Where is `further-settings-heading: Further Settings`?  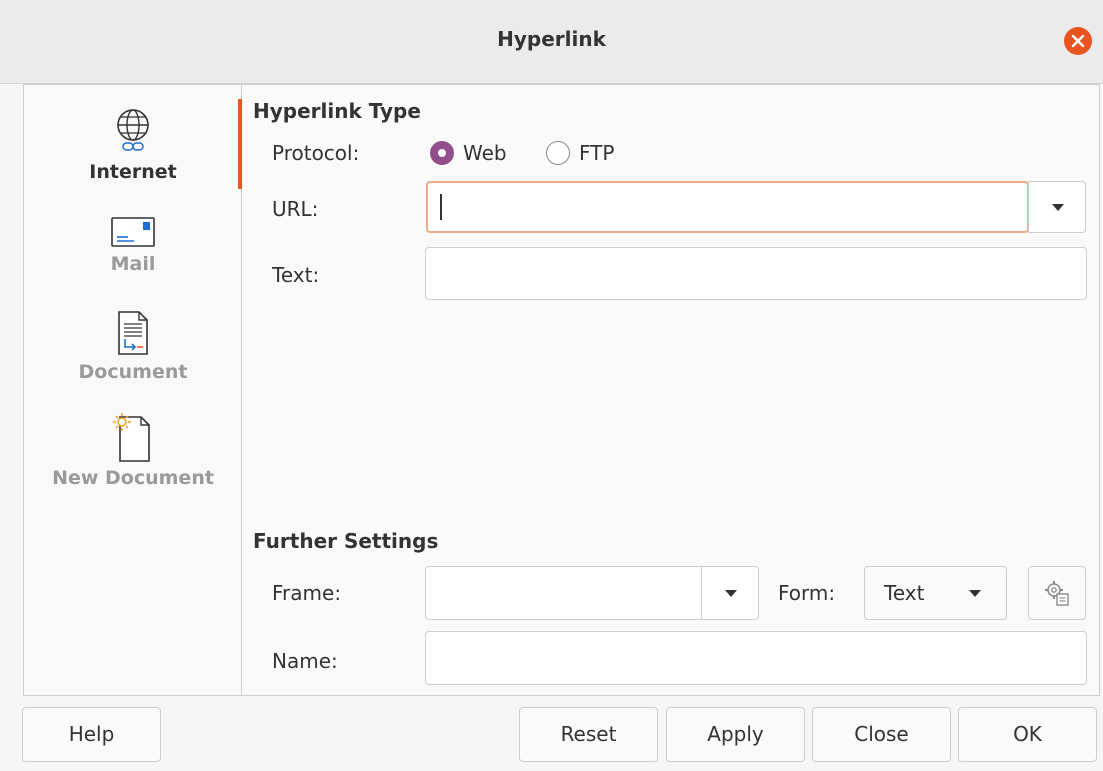 further-settings-heading: Further Settings is located at coordinates (346, 541).